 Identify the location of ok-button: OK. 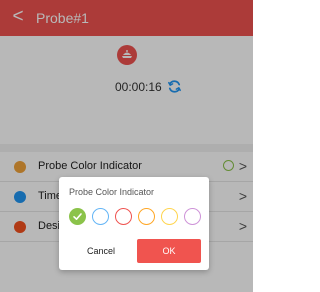
(169, 251).